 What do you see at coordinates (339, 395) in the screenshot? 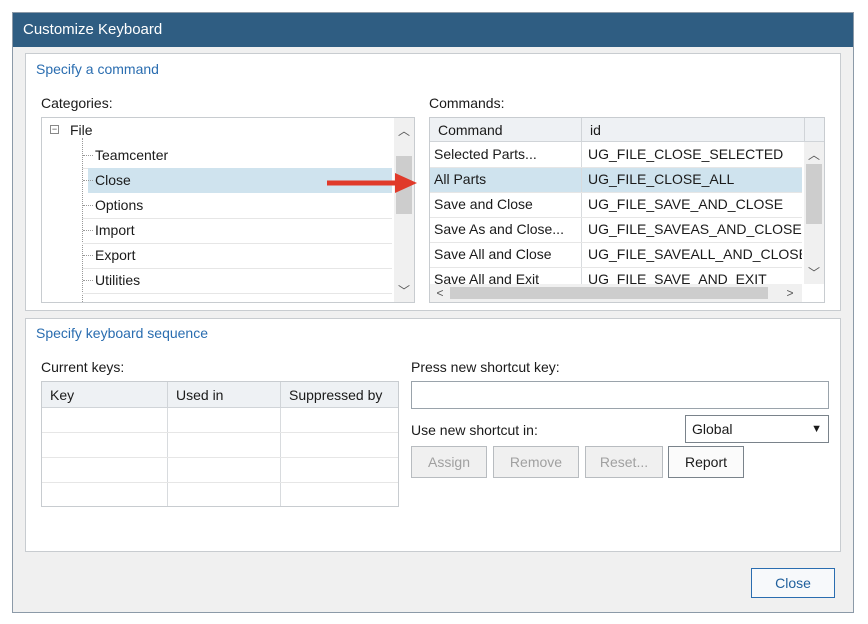
I see `column-header-suppressed-by: Suppressed by` at bounding box center [339, 395].